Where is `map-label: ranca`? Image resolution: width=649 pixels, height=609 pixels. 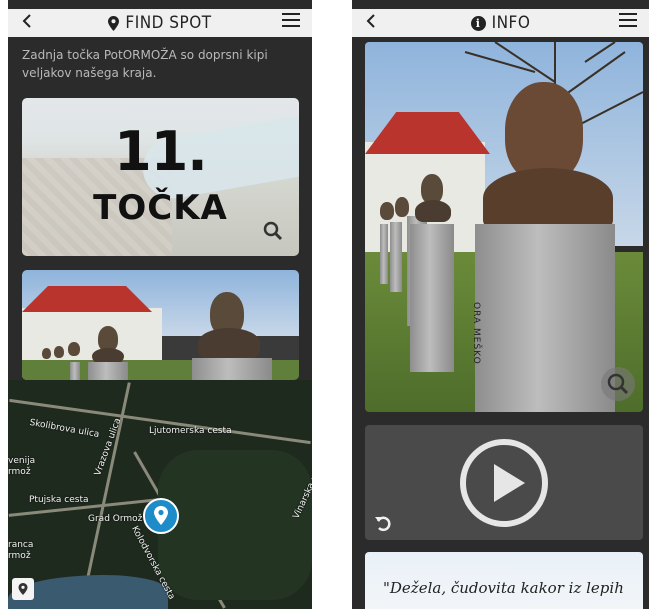 map-label: ranca is located at coordinates (21, 545).